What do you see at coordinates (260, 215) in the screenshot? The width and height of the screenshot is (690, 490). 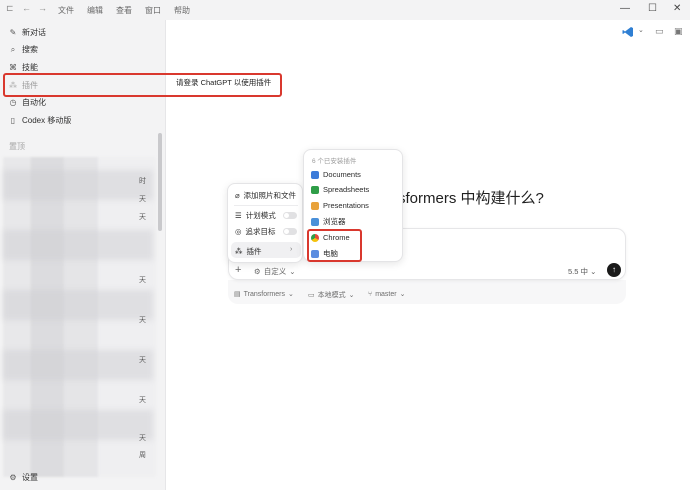 I see `menu-item-label: 计划模式` at bounding box center [260, 215].